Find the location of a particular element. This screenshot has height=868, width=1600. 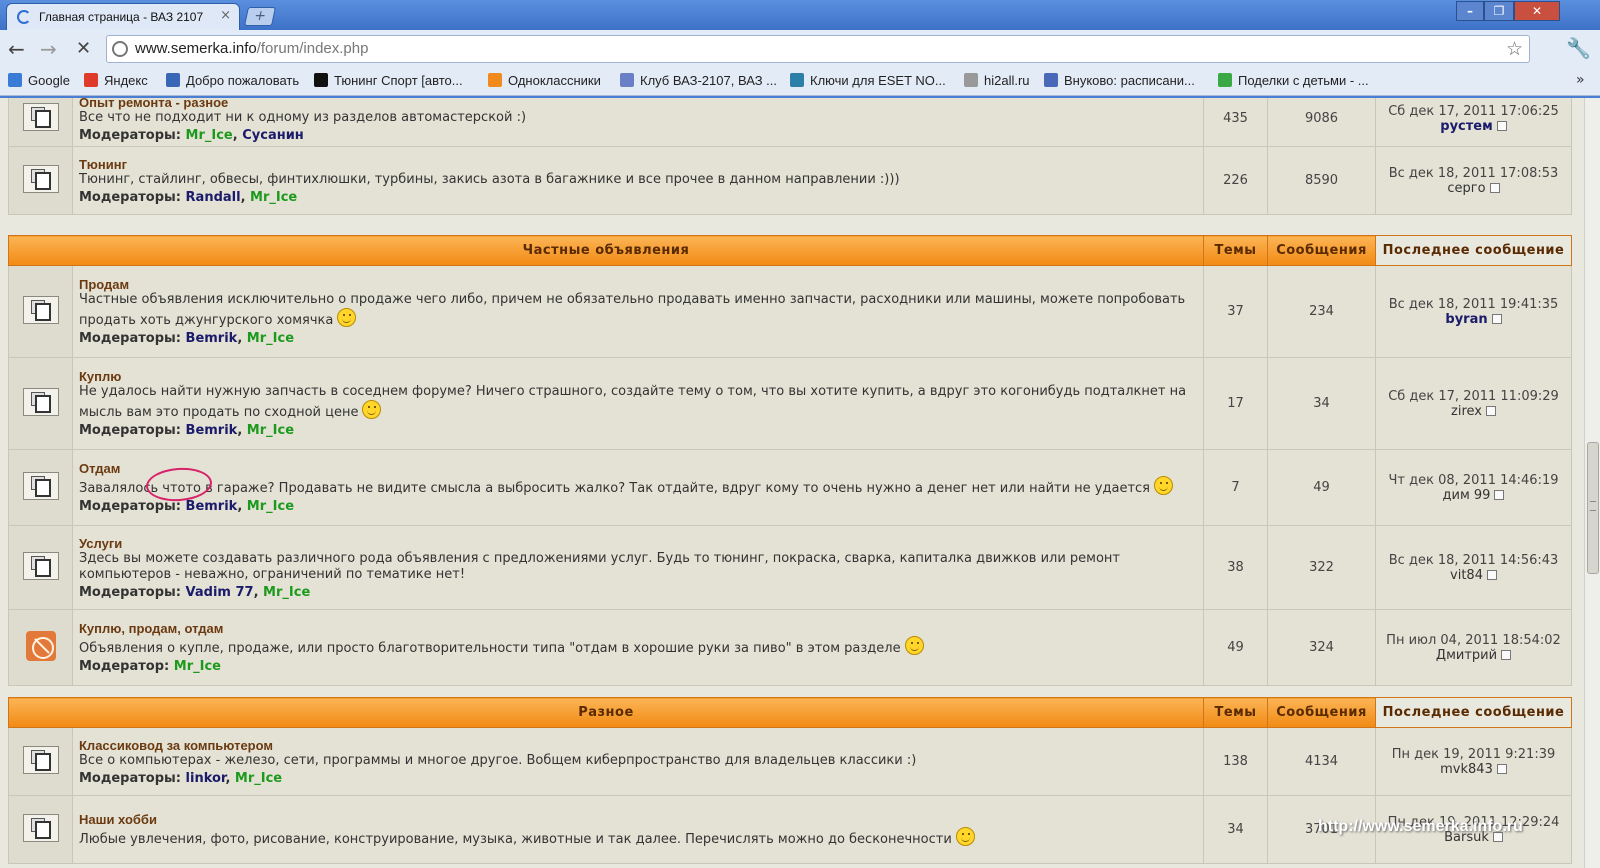

last-post-user-link: zirex is located at coordinates (1466, 411).